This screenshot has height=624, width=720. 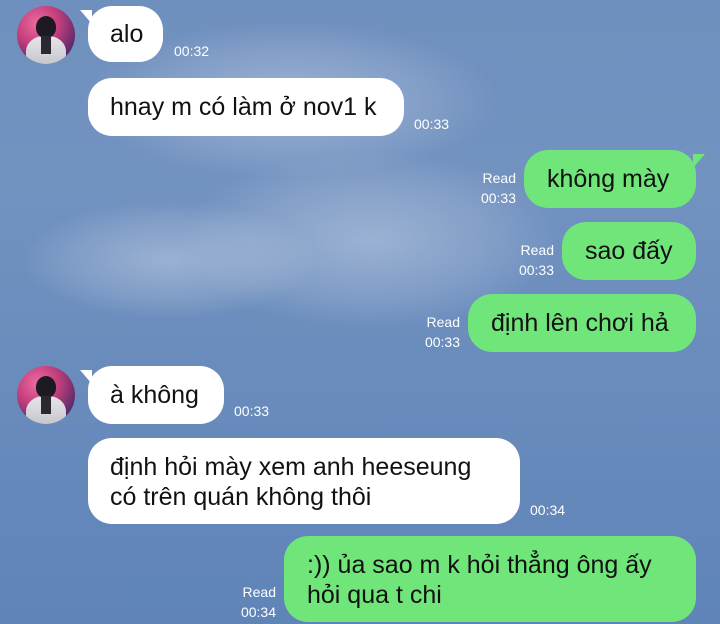 I want to click on message-bubble-incoming: à không, so click(x=152, y=395).